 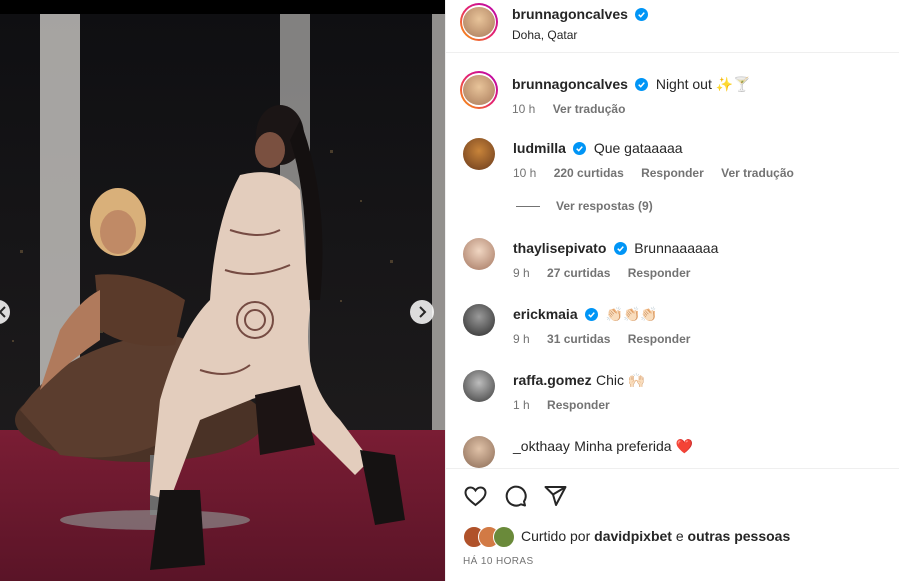 I want to click on chevron-left-icon, so click(x=3, y=312).